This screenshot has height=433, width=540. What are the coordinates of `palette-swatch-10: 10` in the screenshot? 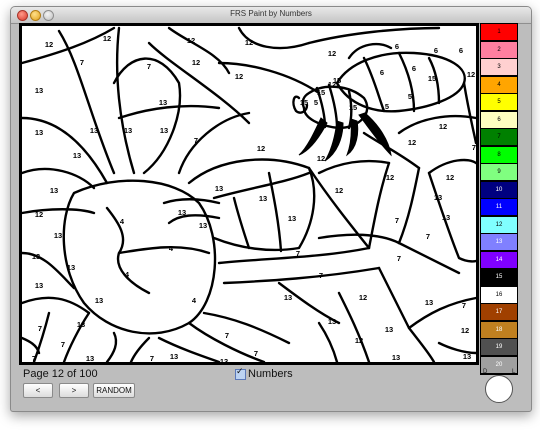 It's located at (499, 189).